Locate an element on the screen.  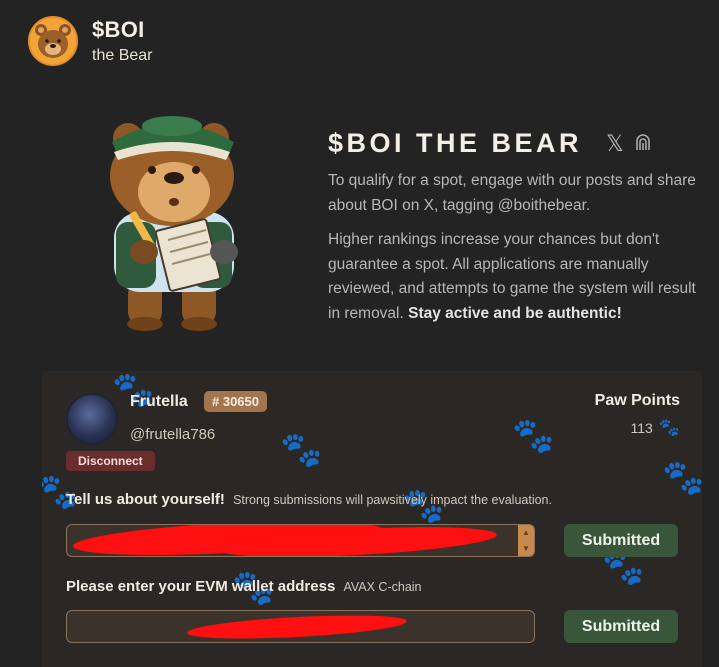
bear-mascot-writing-icon is located at coordinates (176, 223).